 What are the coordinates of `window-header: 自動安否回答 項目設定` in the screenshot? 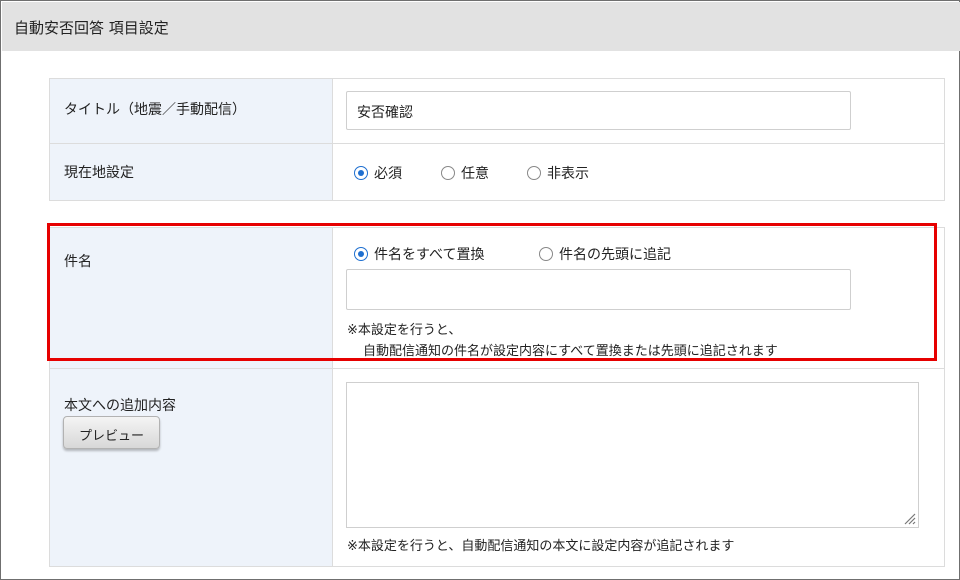 It's located at (481, 26).